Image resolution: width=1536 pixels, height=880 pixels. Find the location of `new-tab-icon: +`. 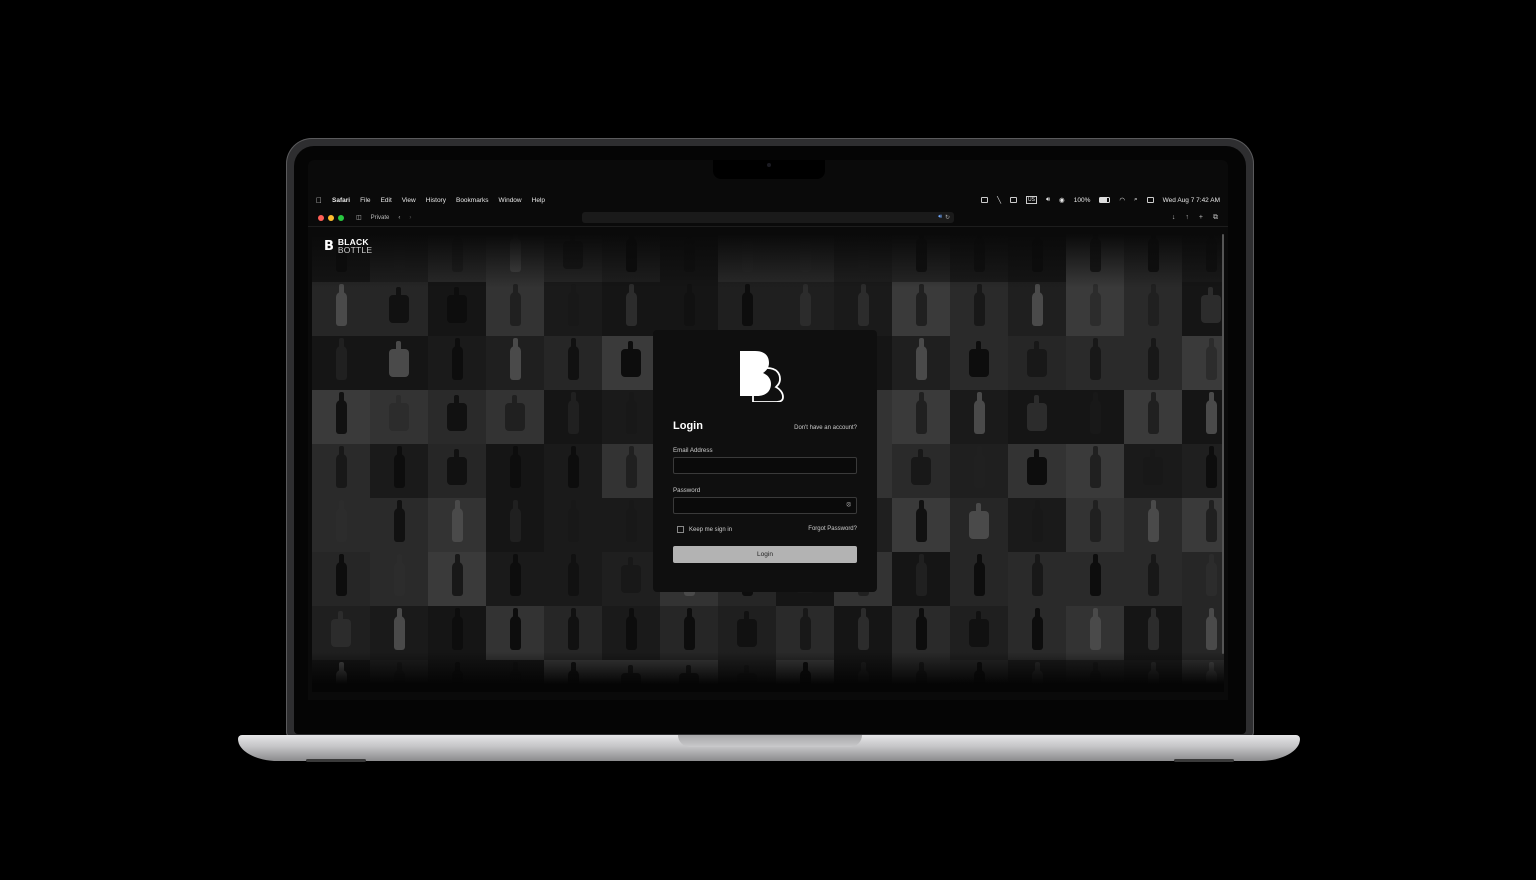

new-tab-icon: + is located at coordinates (1201, 218).